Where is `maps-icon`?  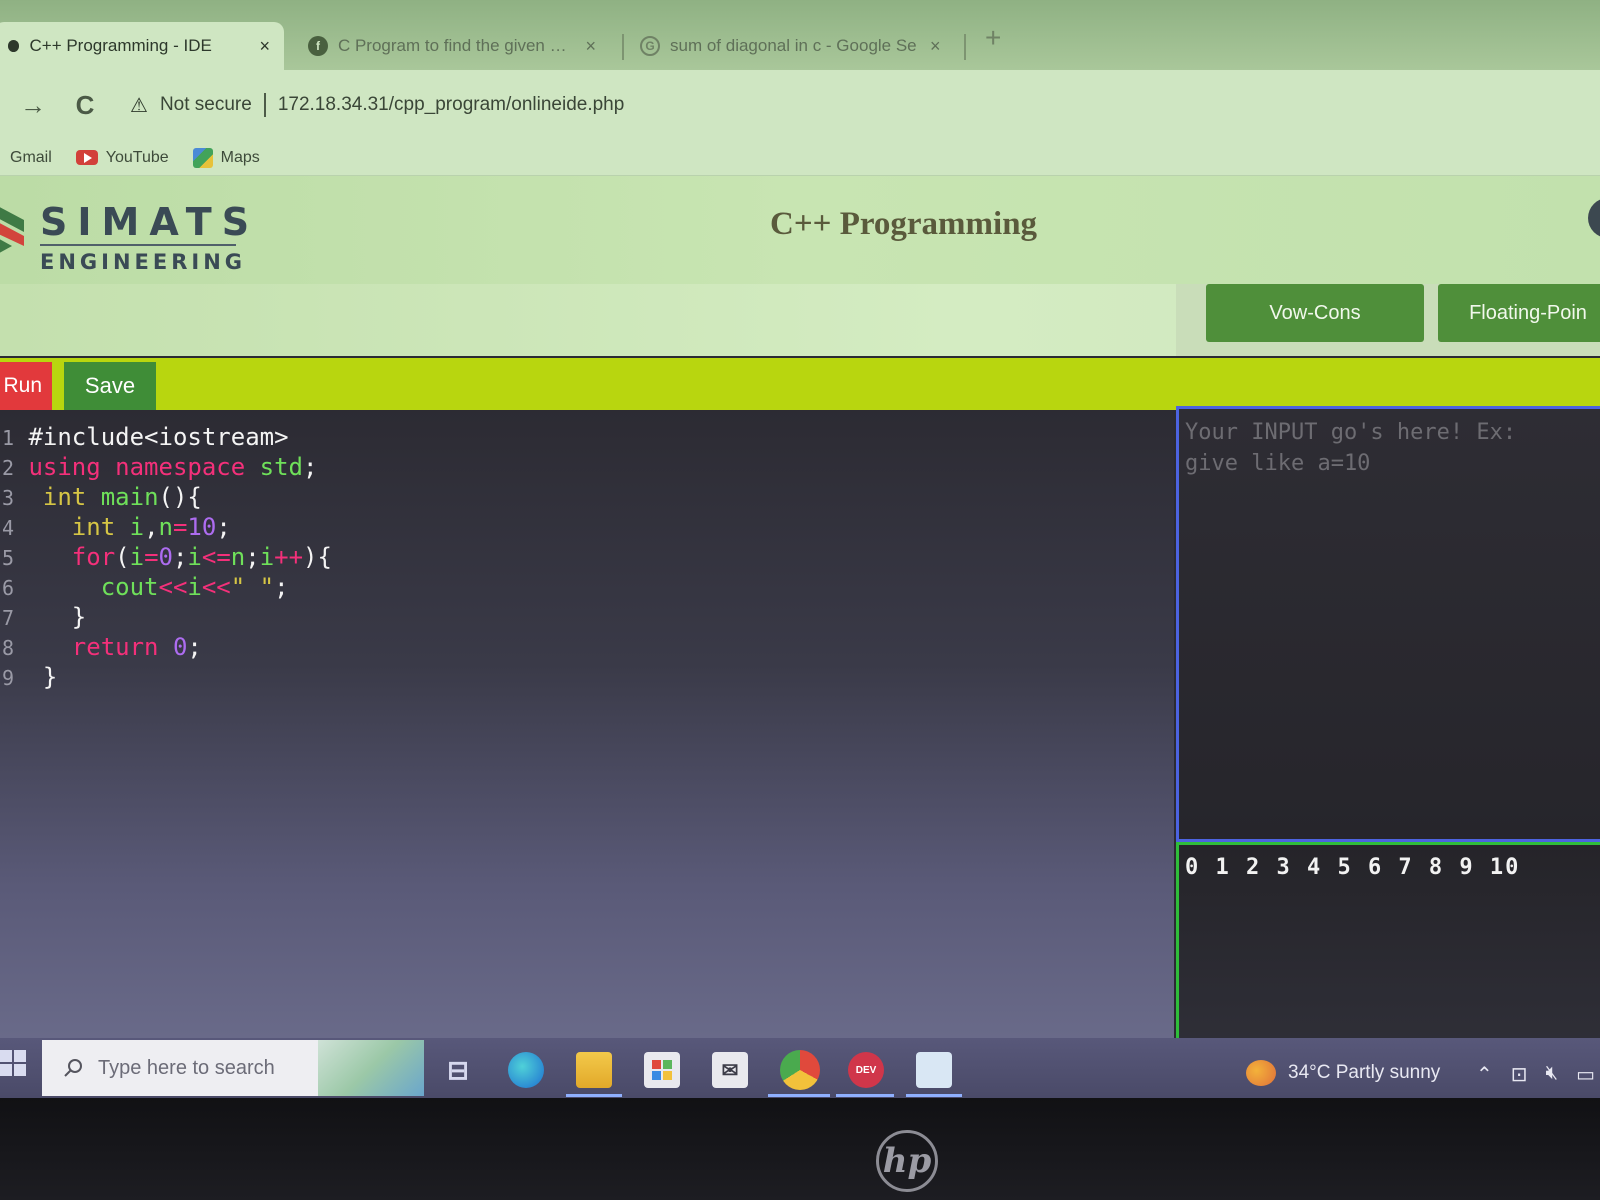
maps-icon is located at coordinates (202, 157).